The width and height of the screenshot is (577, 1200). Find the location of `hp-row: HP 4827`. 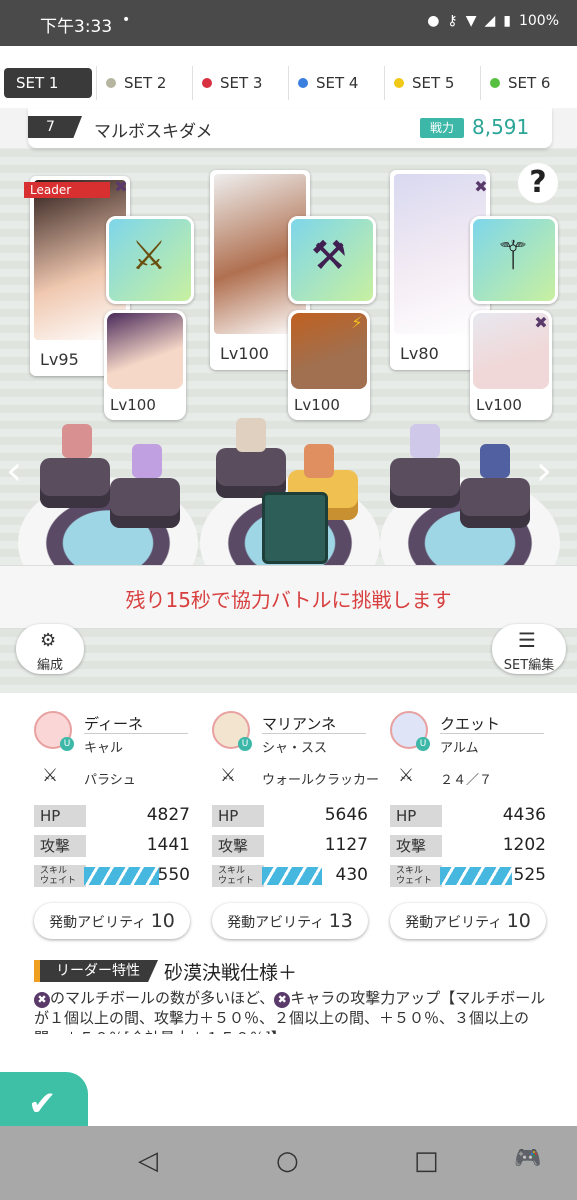

hp-row: HP 4827 is located at coordinates (112, 816).